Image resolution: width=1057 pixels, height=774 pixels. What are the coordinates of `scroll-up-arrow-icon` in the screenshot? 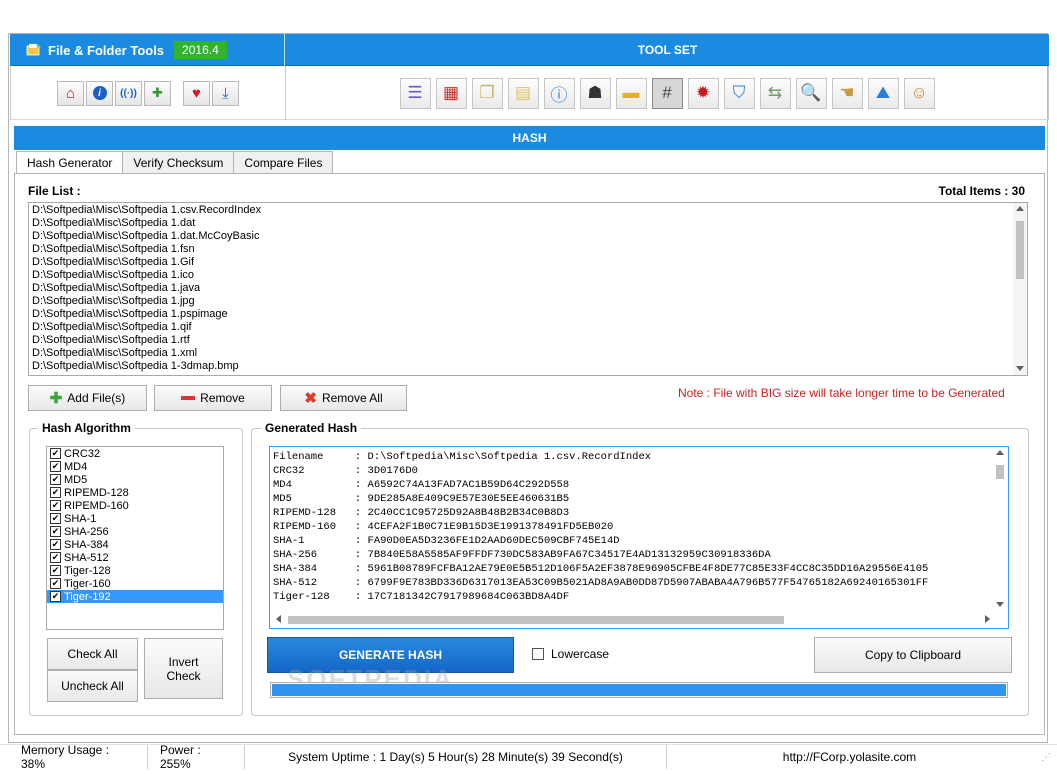 It's located at (1020, 208).